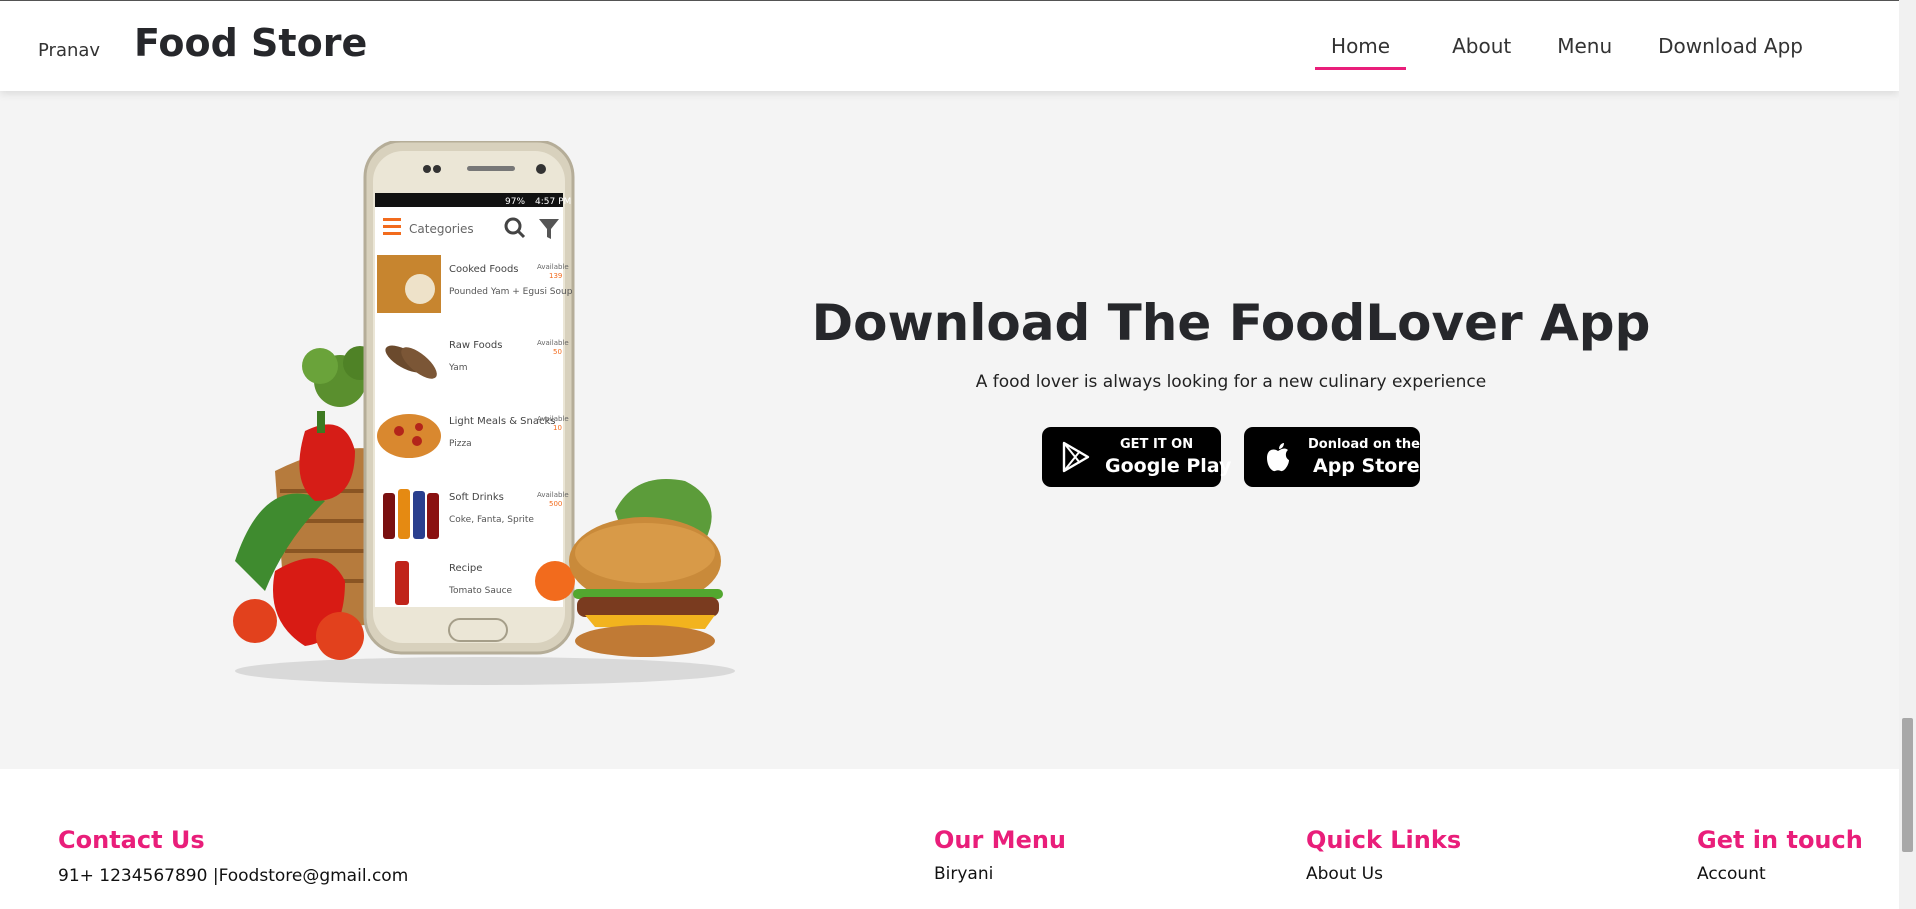  Describe the element at coordinates (557, 428) in the screenshot. I see `svg-text: 10` at that location.